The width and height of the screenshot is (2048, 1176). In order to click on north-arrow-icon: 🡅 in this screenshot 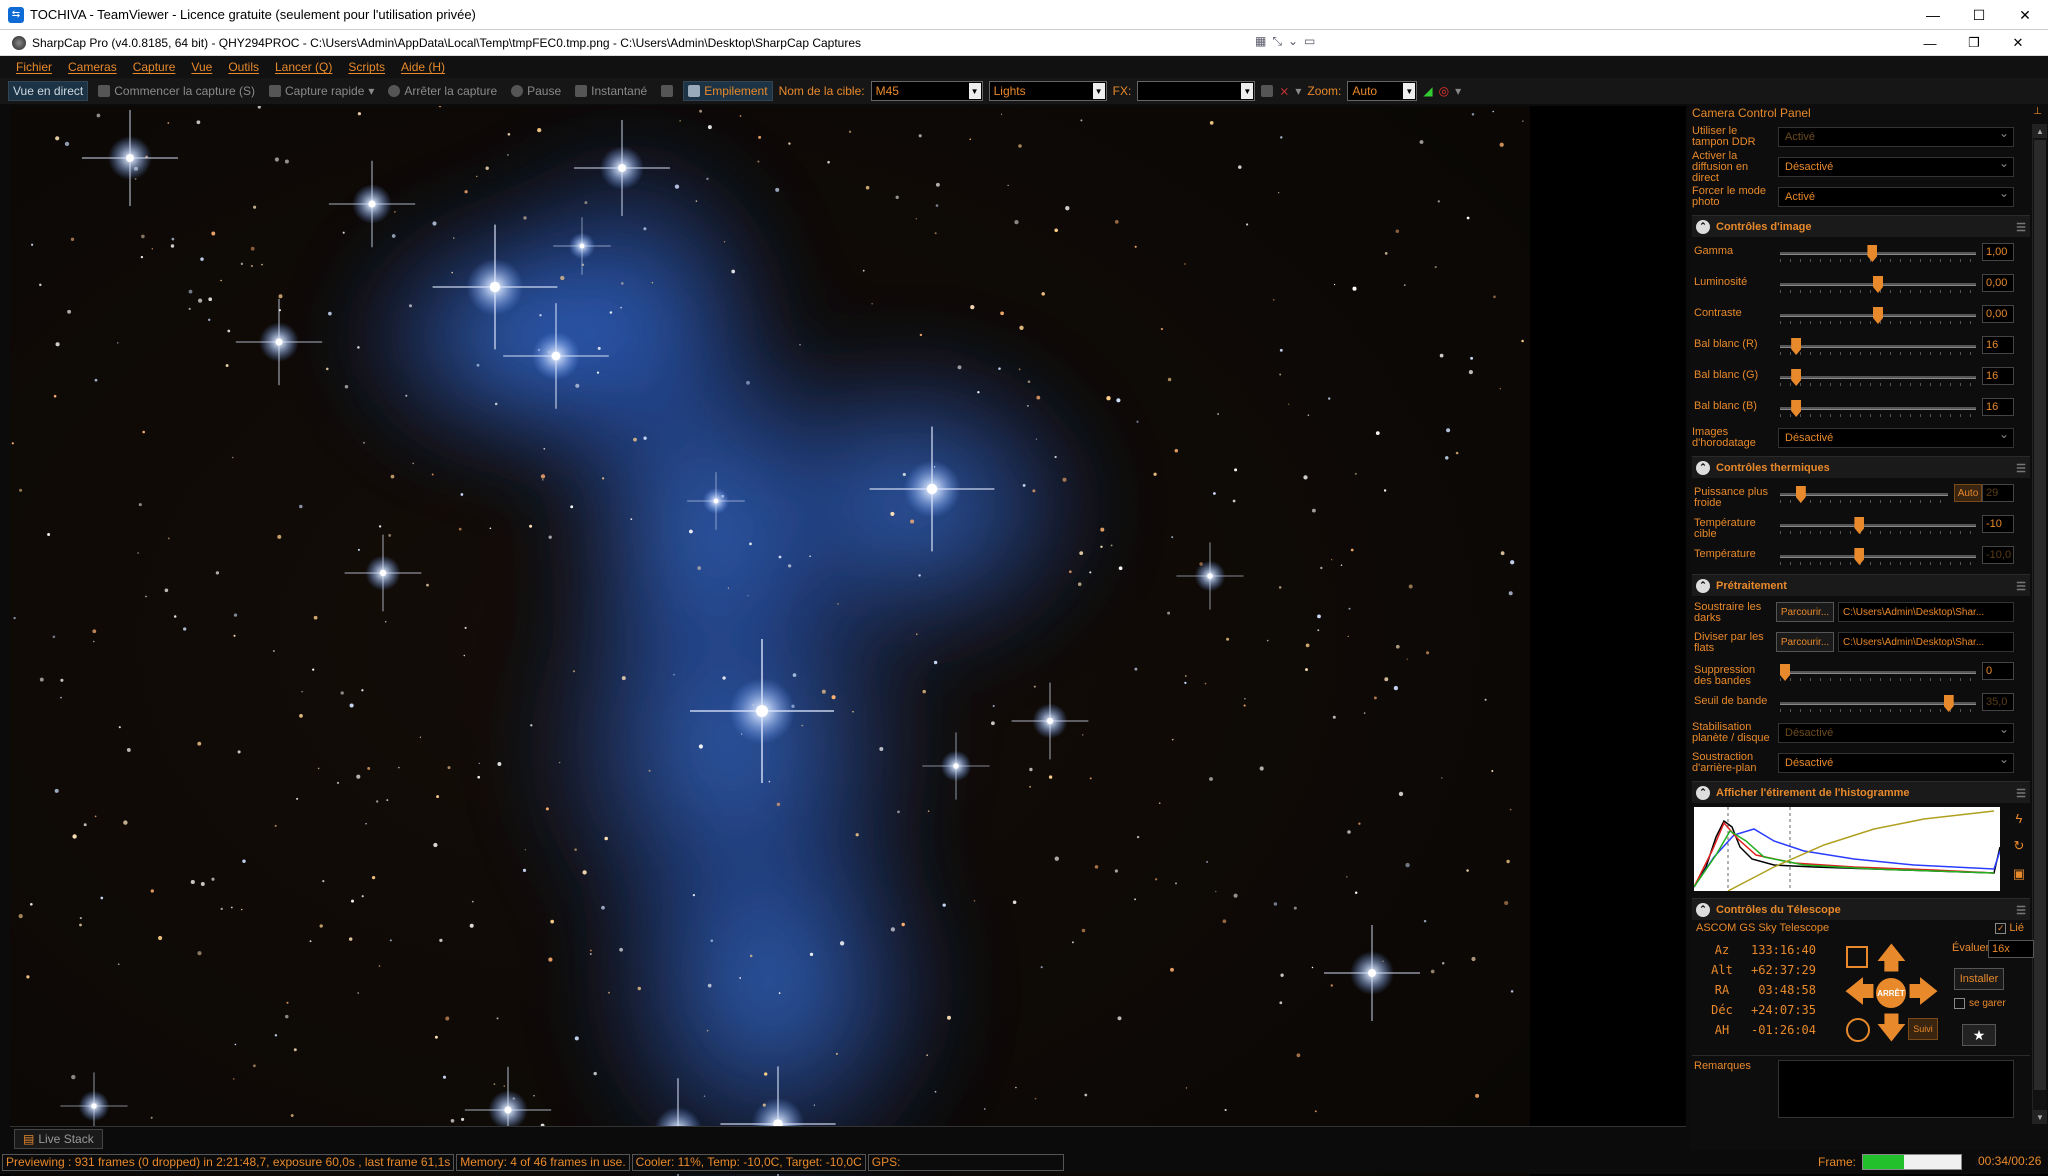, I will do `click(1891, 959)`.